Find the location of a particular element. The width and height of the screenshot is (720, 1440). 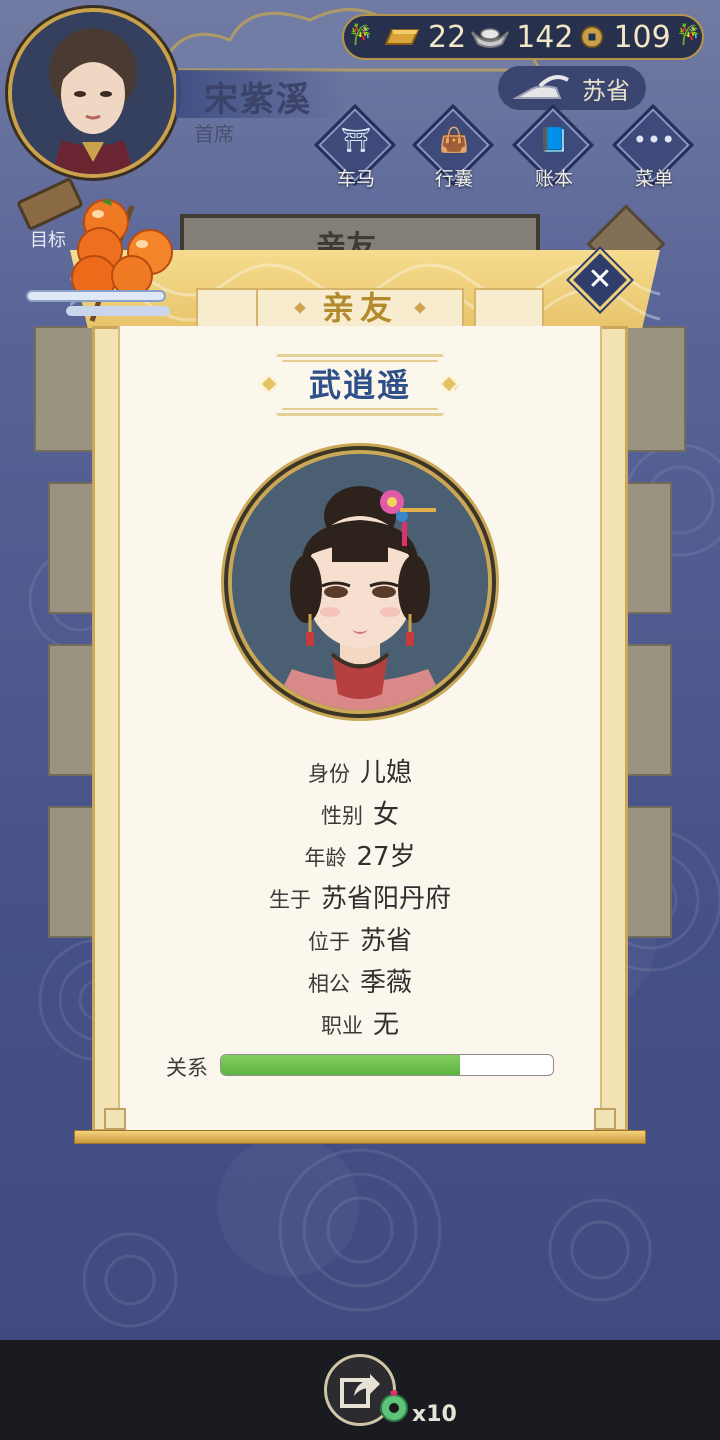

currency-bar: 🎋 22 142 109 🎋 is located at coordinates (523, 37).